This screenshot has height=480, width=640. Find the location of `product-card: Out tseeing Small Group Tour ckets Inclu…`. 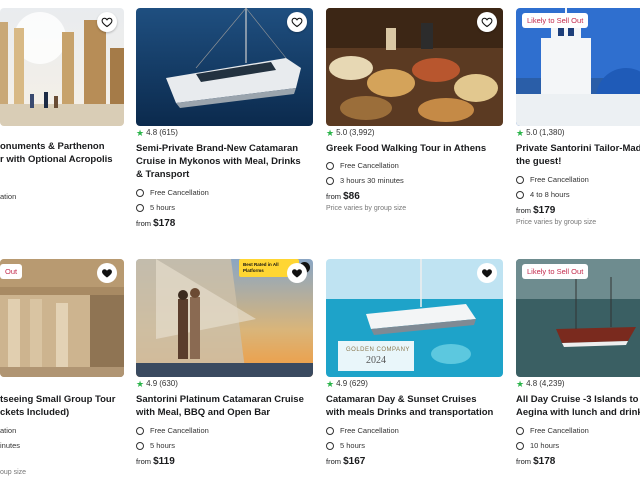

product-card: Out tseeing Small Group Tour ckets Inclu… is located at coordinates (62, 369).